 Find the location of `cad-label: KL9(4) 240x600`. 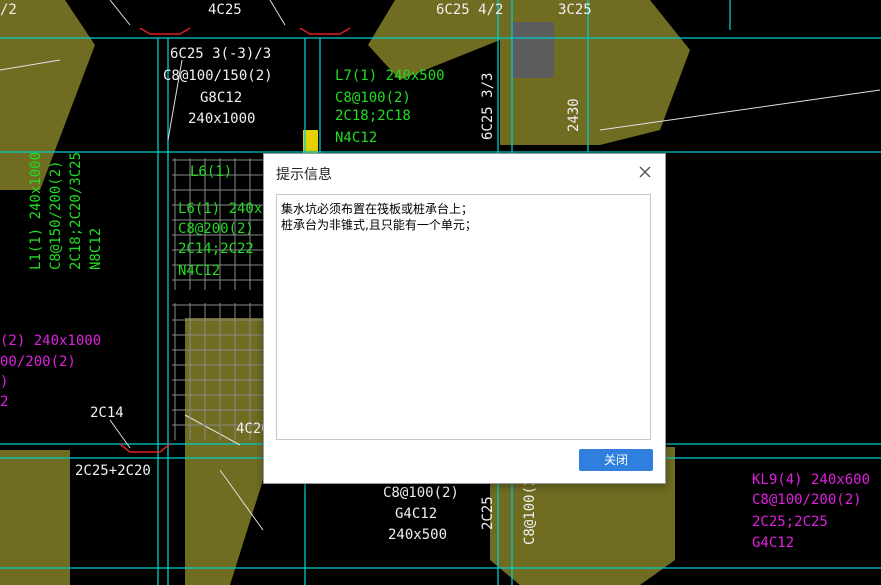

cad-label: KL9(4) 240x600 is located at coordinates (811, 480).